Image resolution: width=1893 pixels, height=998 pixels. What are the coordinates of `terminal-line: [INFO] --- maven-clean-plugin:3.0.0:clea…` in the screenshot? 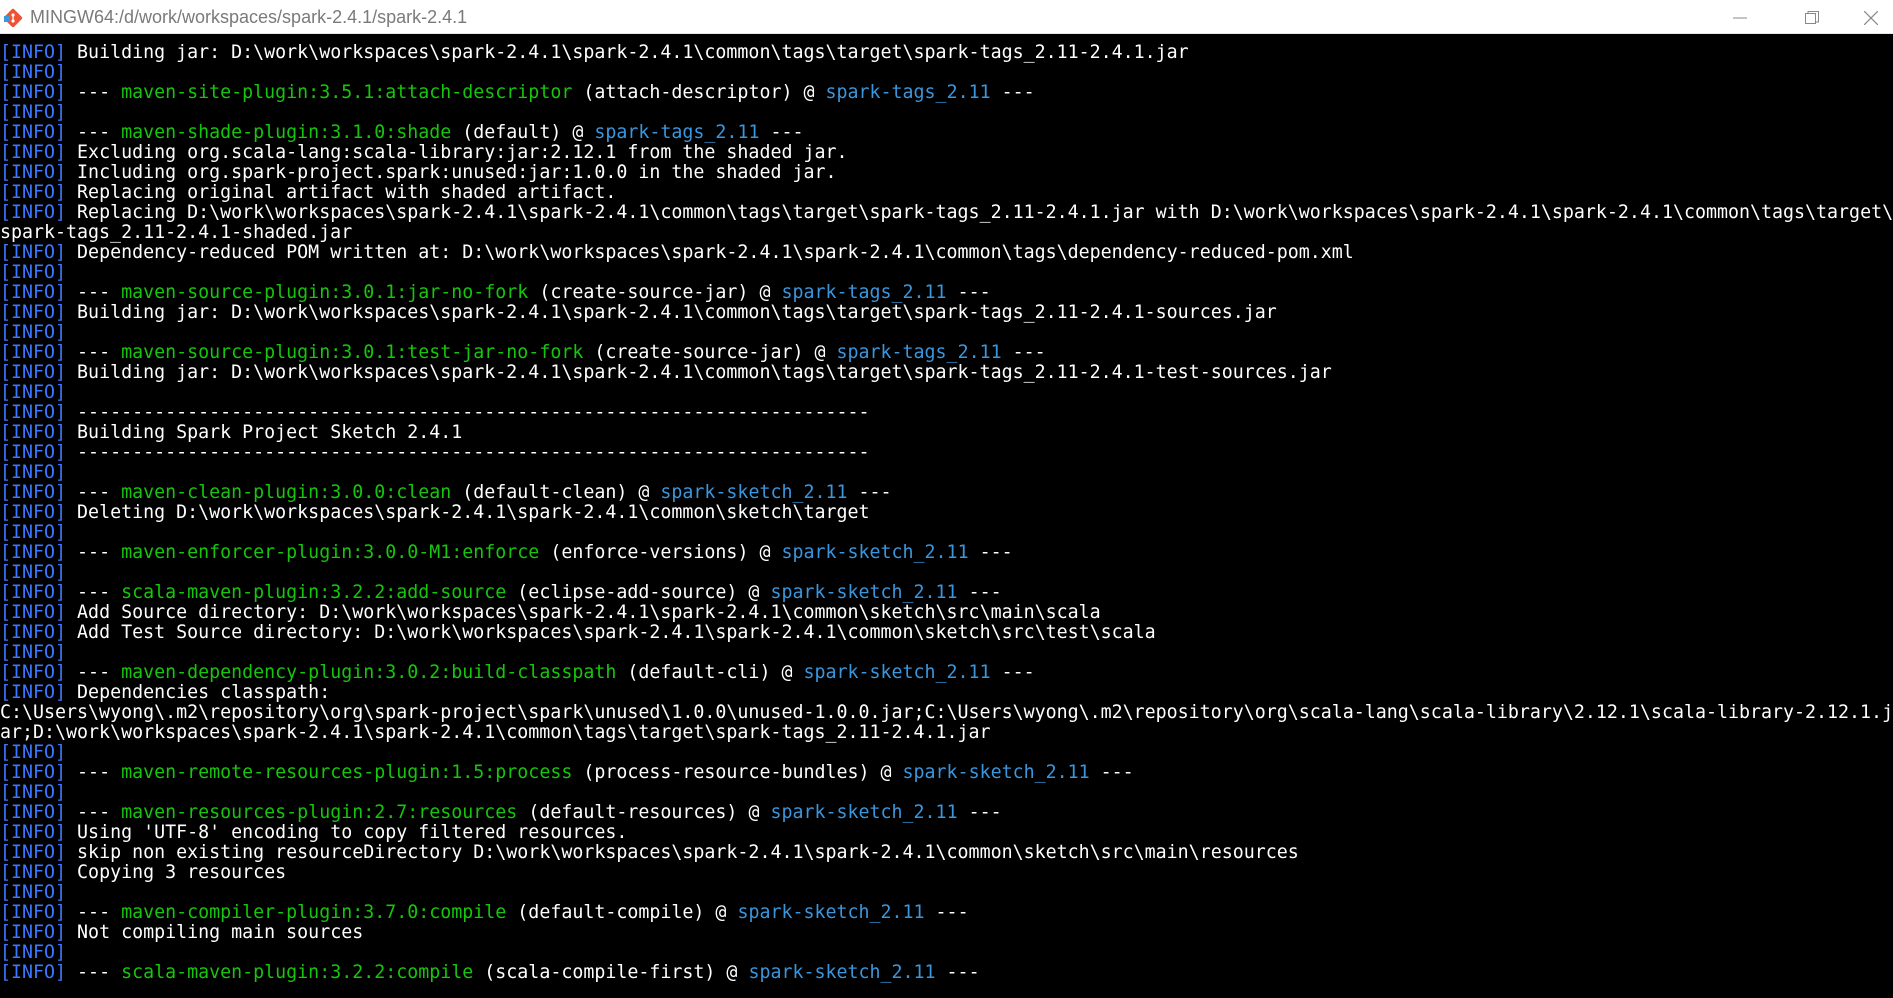 It's located at (446, 493).